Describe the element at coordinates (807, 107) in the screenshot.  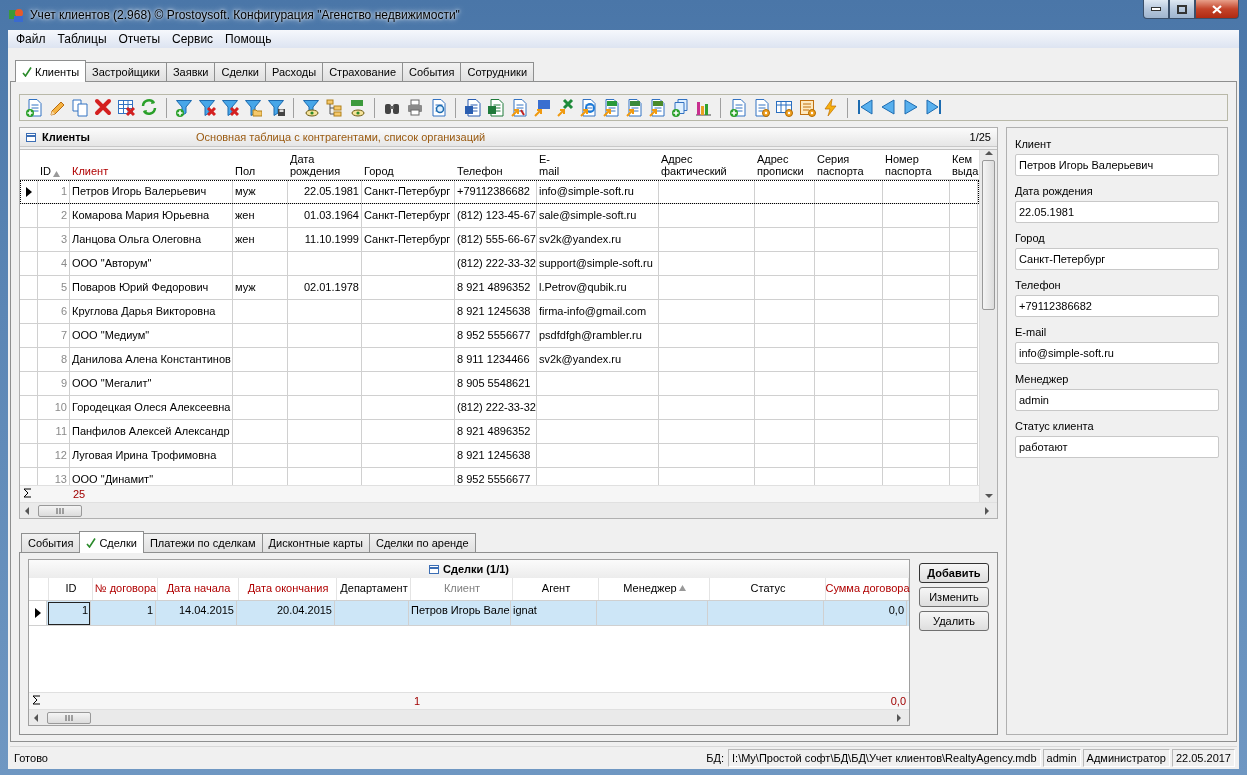
I see `list-gear-icon` at that location.